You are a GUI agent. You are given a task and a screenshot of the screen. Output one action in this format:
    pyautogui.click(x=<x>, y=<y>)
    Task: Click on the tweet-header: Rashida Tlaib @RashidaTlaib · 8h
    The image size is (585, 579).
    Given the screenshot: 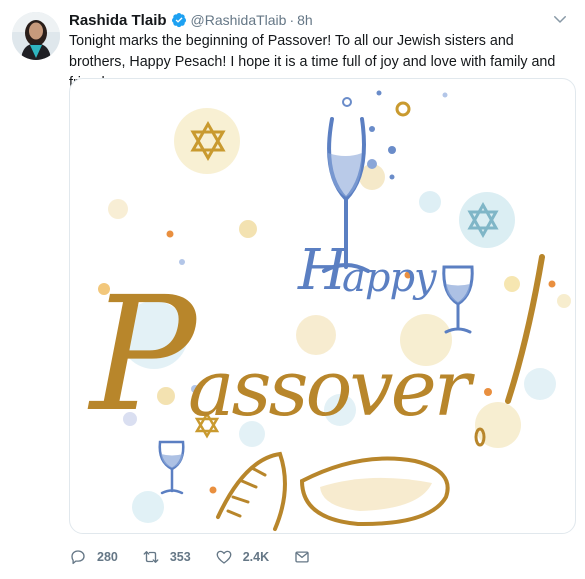 What is the action you would take?
    pyautogui.click(x=191, y=20)
    